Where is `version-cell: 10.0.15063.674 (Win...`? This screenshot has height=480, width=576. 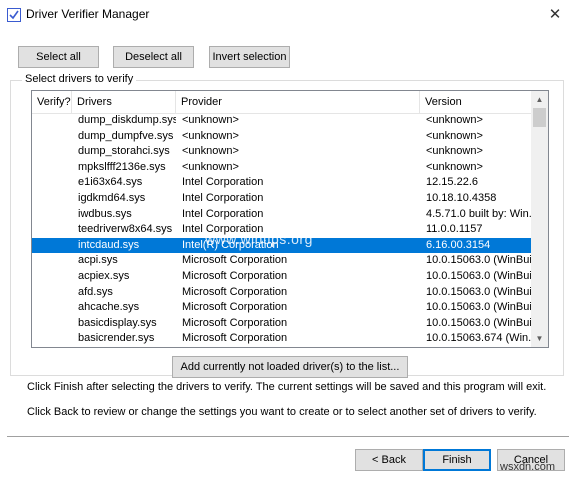 version-cell: 10.0.15063.674 (Win... is located at coordinates (479, 338).